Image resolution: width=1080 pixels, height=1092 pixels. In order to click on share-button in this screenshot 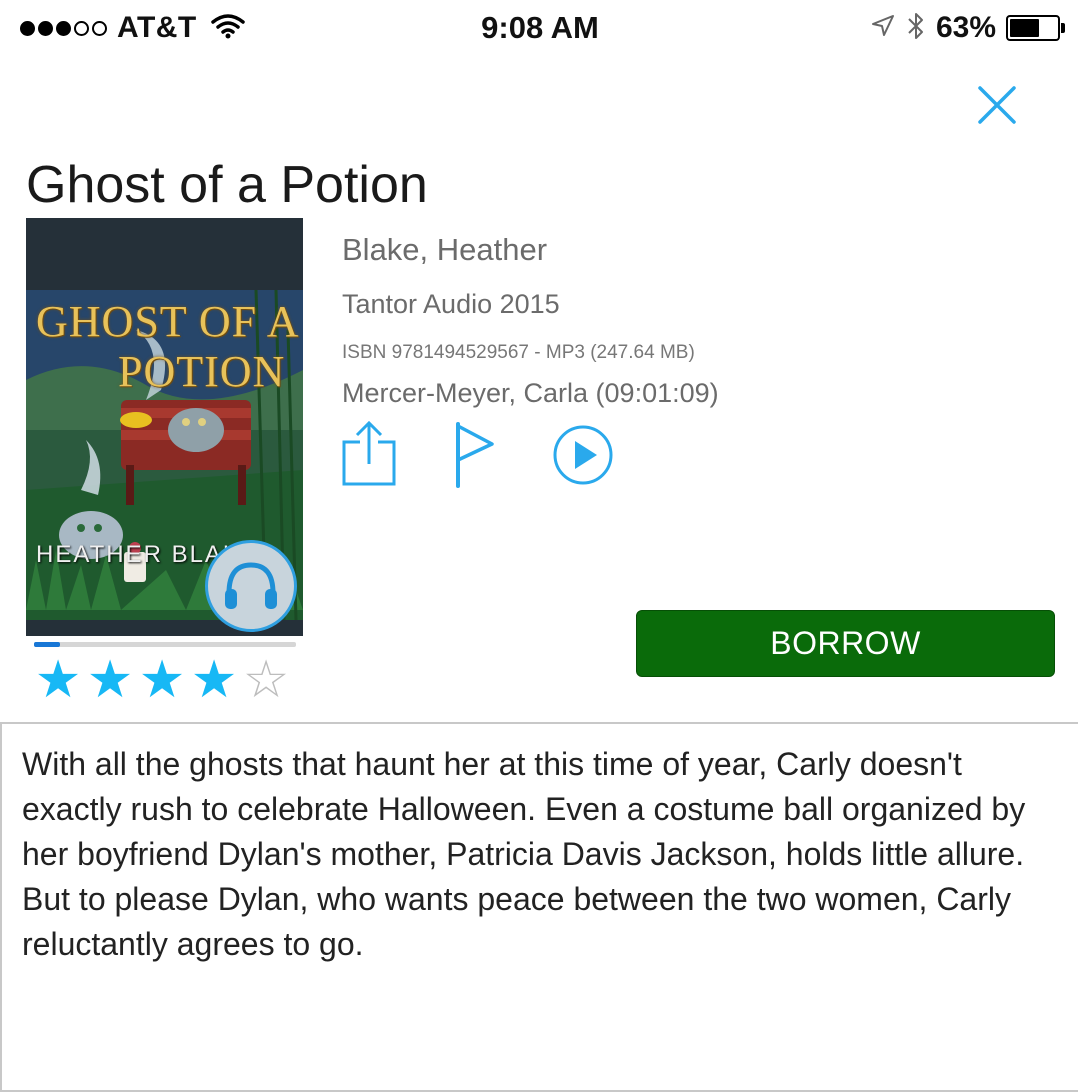, I will do `click(369, 456)`.